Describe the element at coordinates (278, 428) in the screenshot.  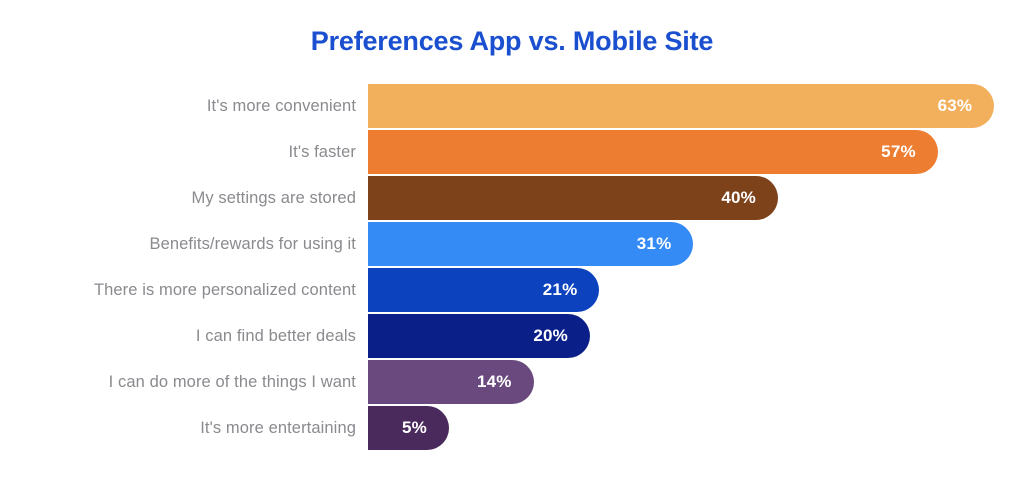
I see `category-label: It's more entertaining` at that location.